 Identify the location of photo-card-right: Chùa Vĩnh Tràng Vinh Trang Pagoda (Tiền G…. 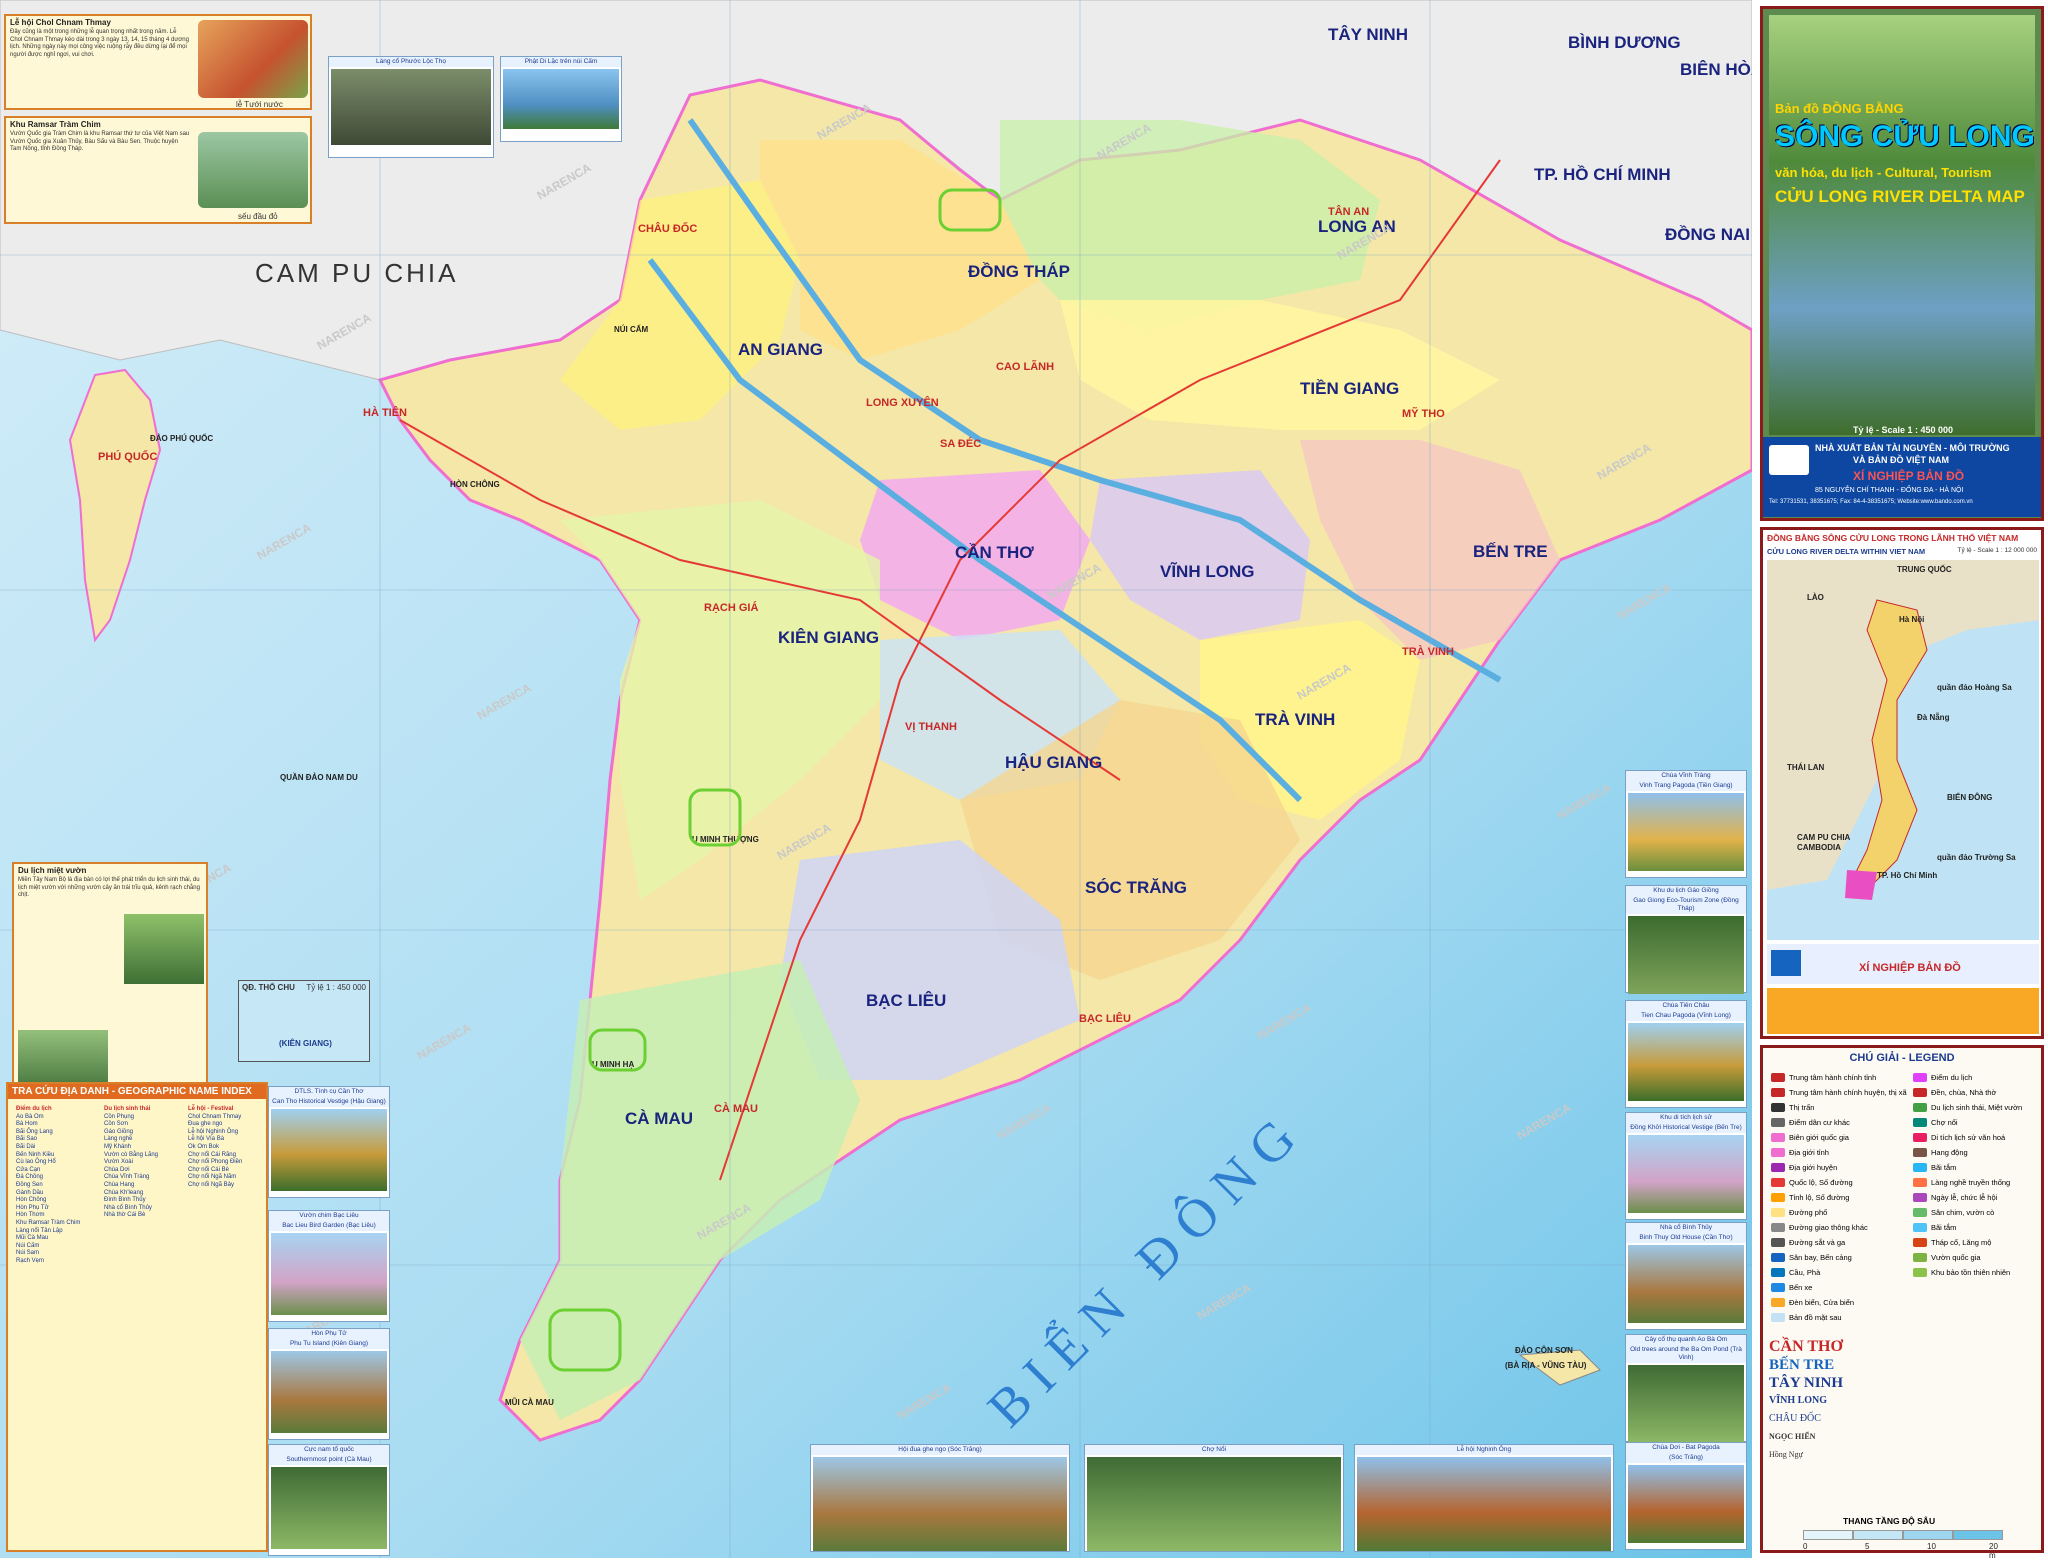
(1686, 824).